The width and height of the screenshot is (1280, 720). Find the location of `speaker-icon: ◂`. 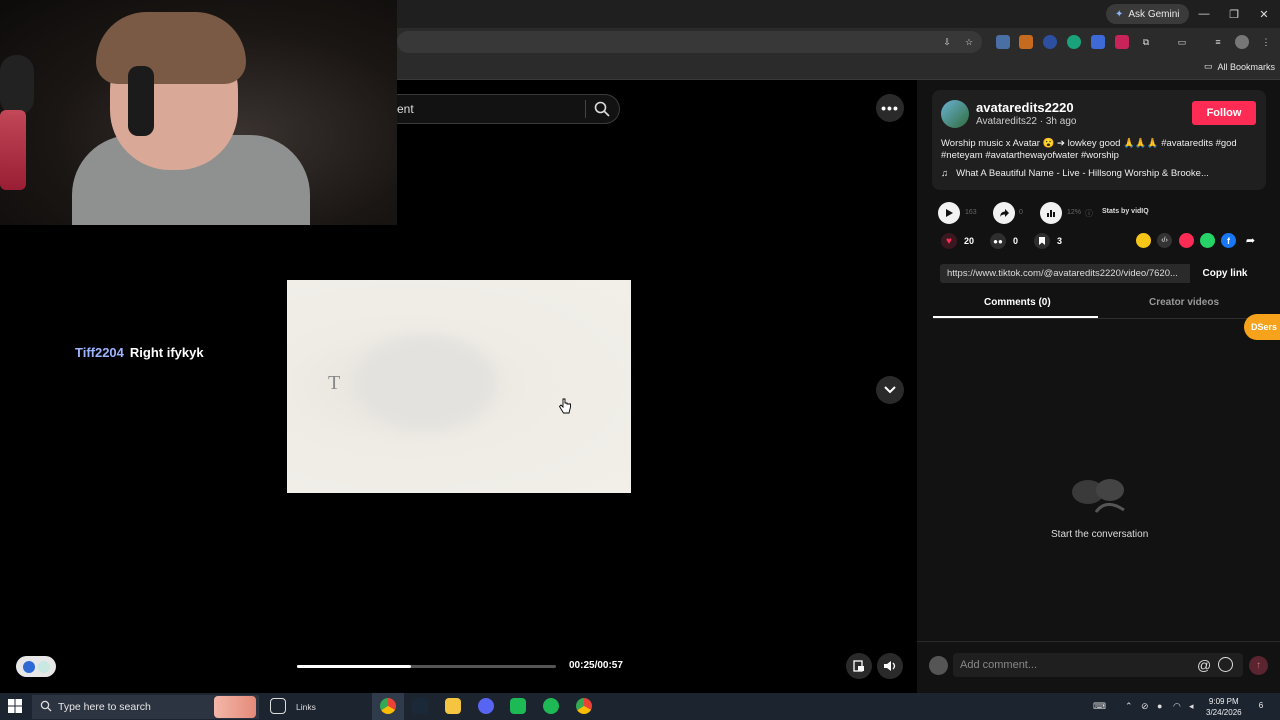

speaker-icon: ◂ is located at coordinates (1191, 706).